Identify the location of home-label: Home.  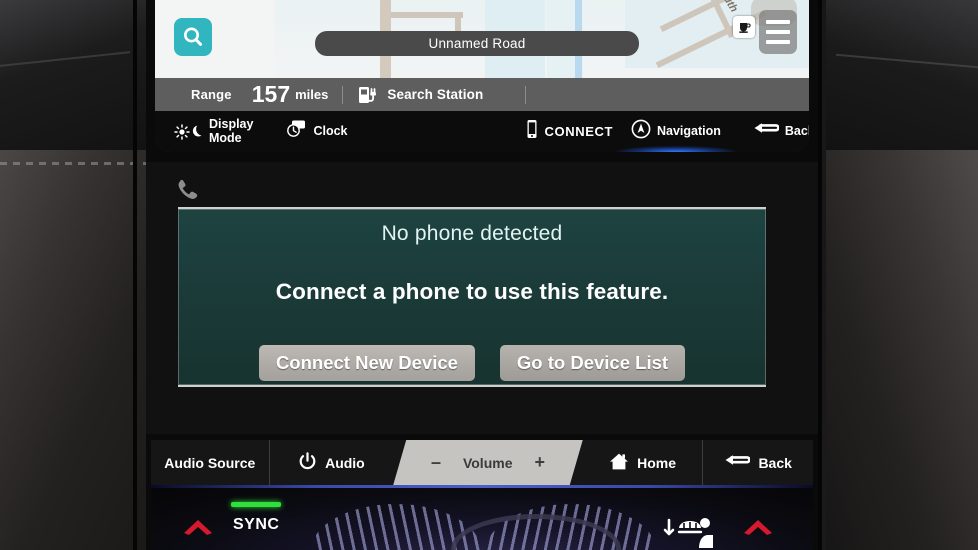
(656, 462).